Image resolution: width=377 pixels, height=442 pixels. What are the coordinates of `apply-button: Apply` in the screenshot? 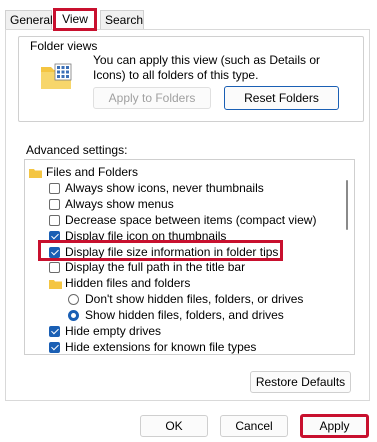 It's located at (334, 426).